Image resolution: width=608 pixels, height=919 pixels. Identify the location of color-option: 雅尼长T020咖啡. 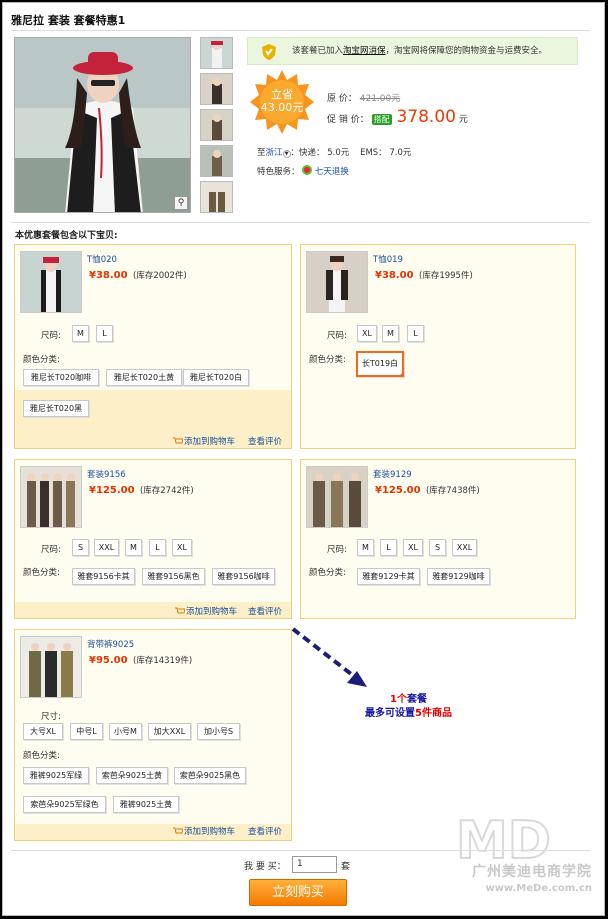
(61, 377).